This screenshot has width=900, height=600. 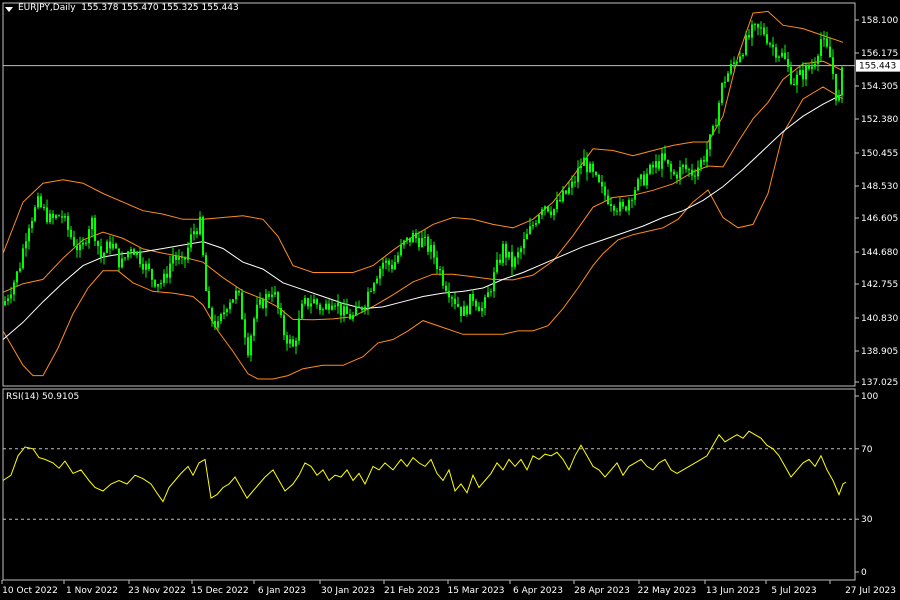 I want to click on date-tick-label: 15 Mar 2023, so click(x=475, y=591).